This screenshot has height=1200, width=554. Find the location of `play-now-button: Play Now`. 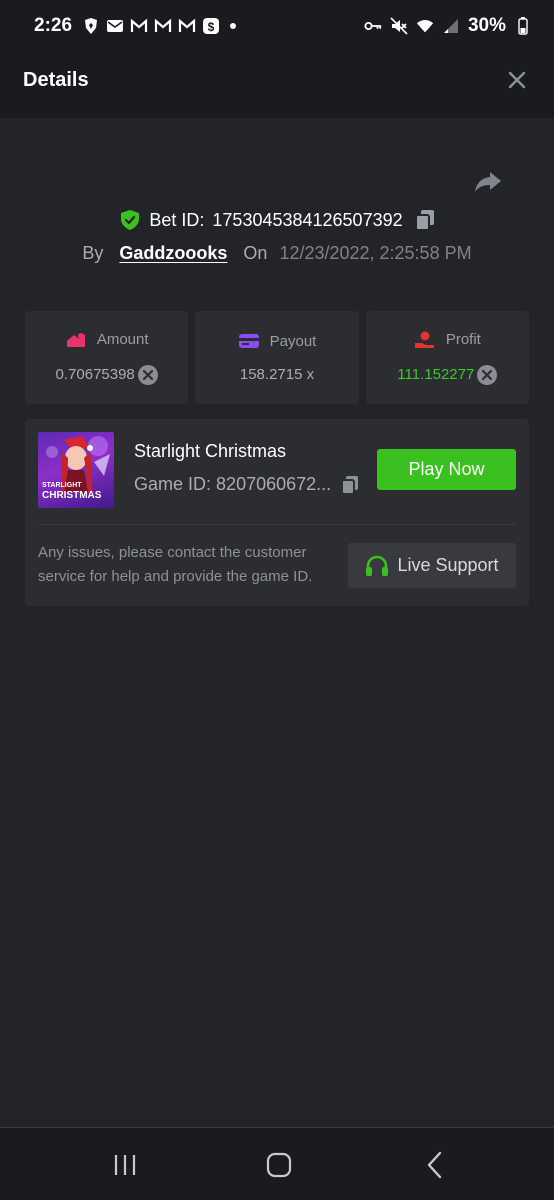

play-now-button: Play Now is located at coordinates (446, 469).